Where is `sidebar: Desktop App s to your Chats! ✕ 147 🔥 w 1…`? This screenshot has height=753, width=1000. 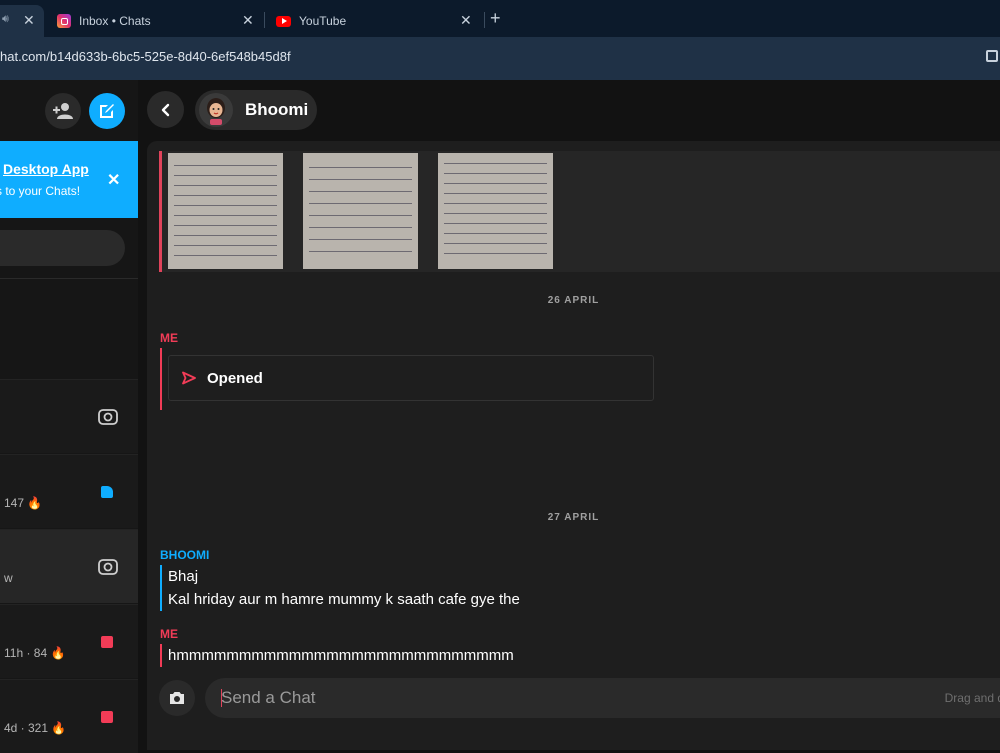
sidebar: Desktop App s to your Chats! ✕ 147 🔥 w 1… is located at coordinates (69, 416).